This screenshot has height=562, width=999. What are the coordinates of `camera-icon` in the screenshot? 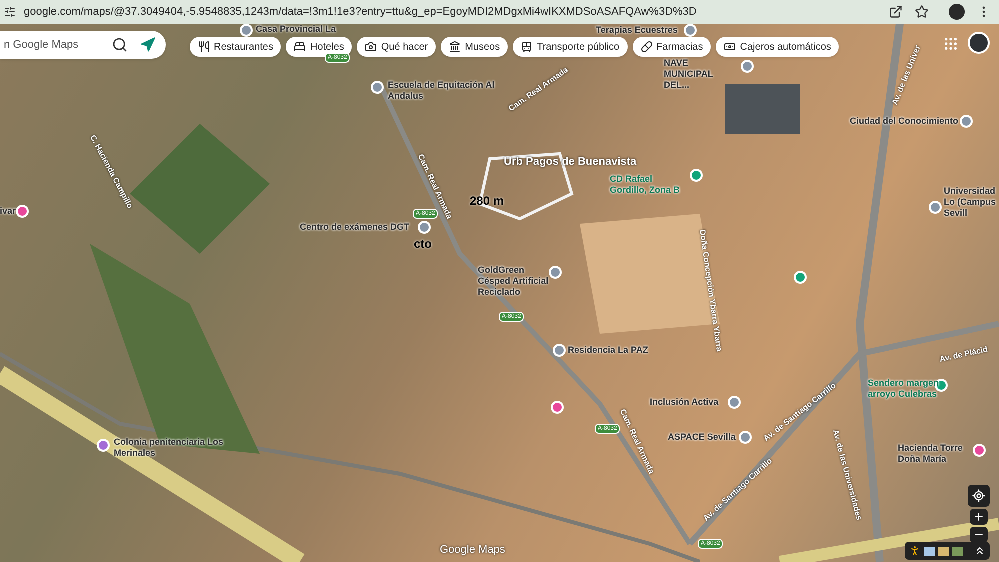 It's located at (371, 47).